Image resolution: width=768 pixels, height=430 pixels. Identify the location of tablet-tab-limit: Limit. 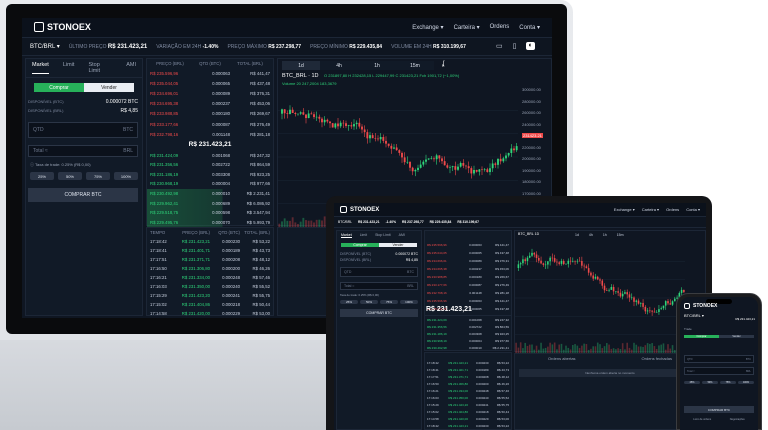
(363, 235).